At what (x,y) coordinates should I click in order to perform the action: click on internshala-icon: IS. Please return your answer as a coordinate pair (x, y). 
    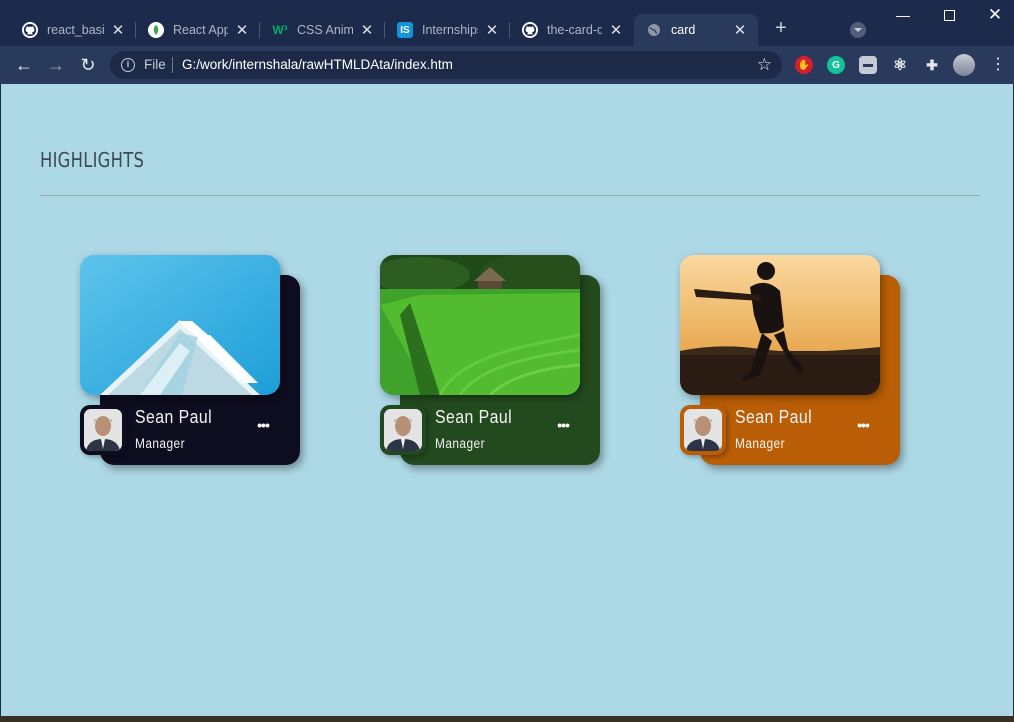
    Looking at the image, I should click on (405, 30).